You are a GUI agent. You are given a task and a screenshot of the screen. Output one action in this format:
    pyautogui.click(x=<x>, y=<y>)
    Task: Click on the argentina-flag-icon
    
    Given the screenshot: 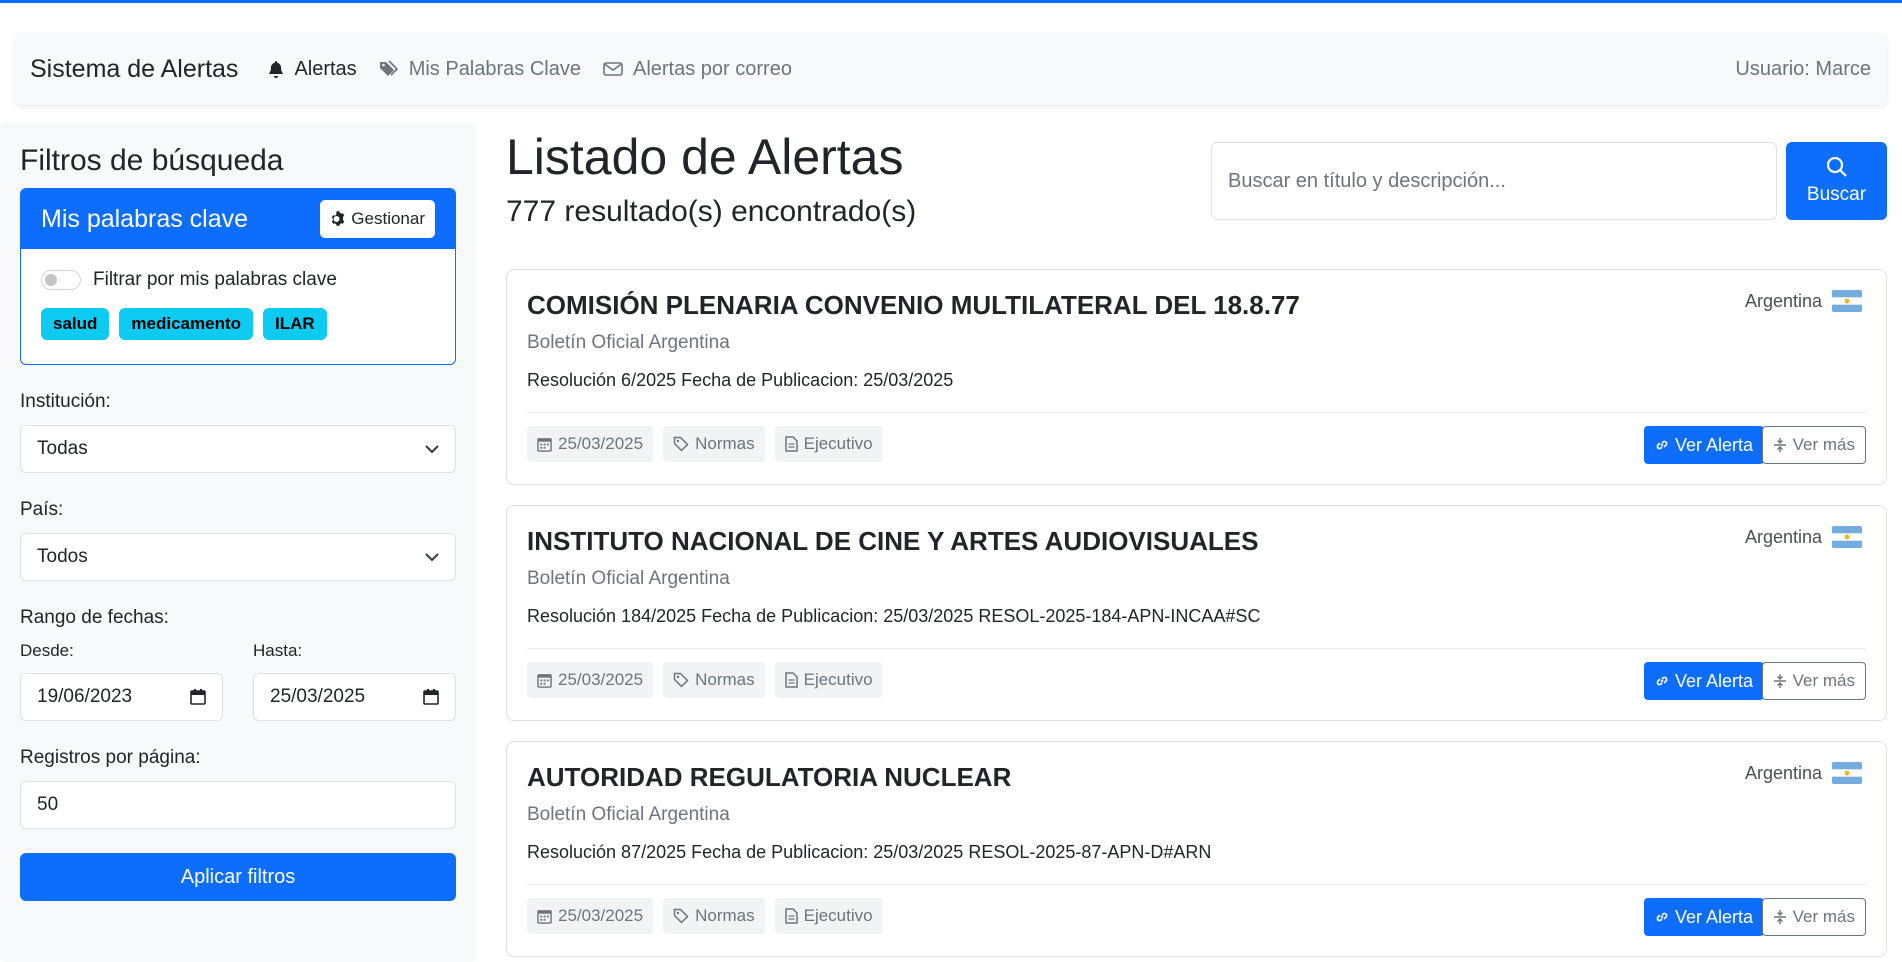 What is the action you would take?
    pyautogui.click(x=1847, y=537)
    